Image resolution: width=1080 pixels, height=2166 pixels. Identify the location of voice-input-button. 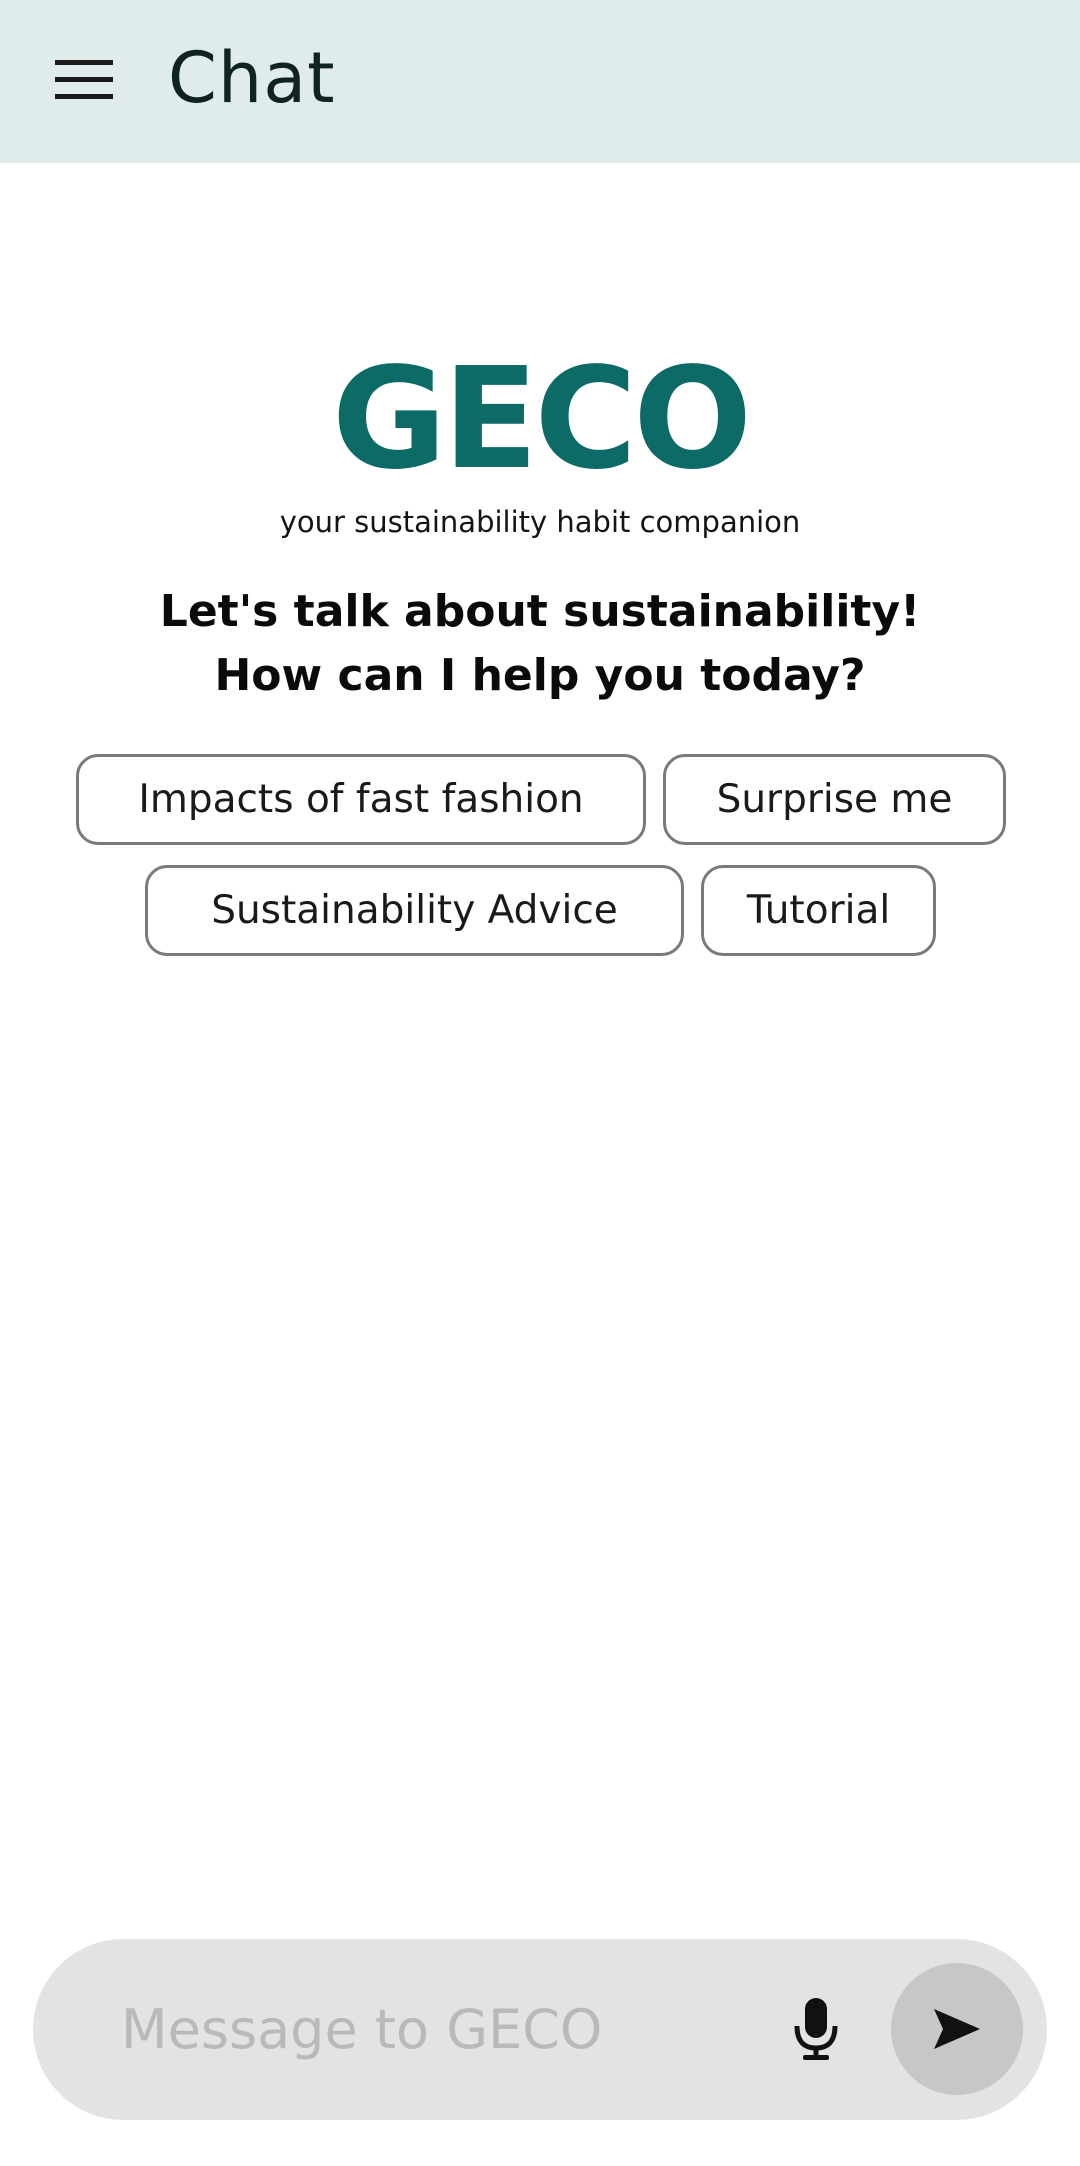
(816, 2030).